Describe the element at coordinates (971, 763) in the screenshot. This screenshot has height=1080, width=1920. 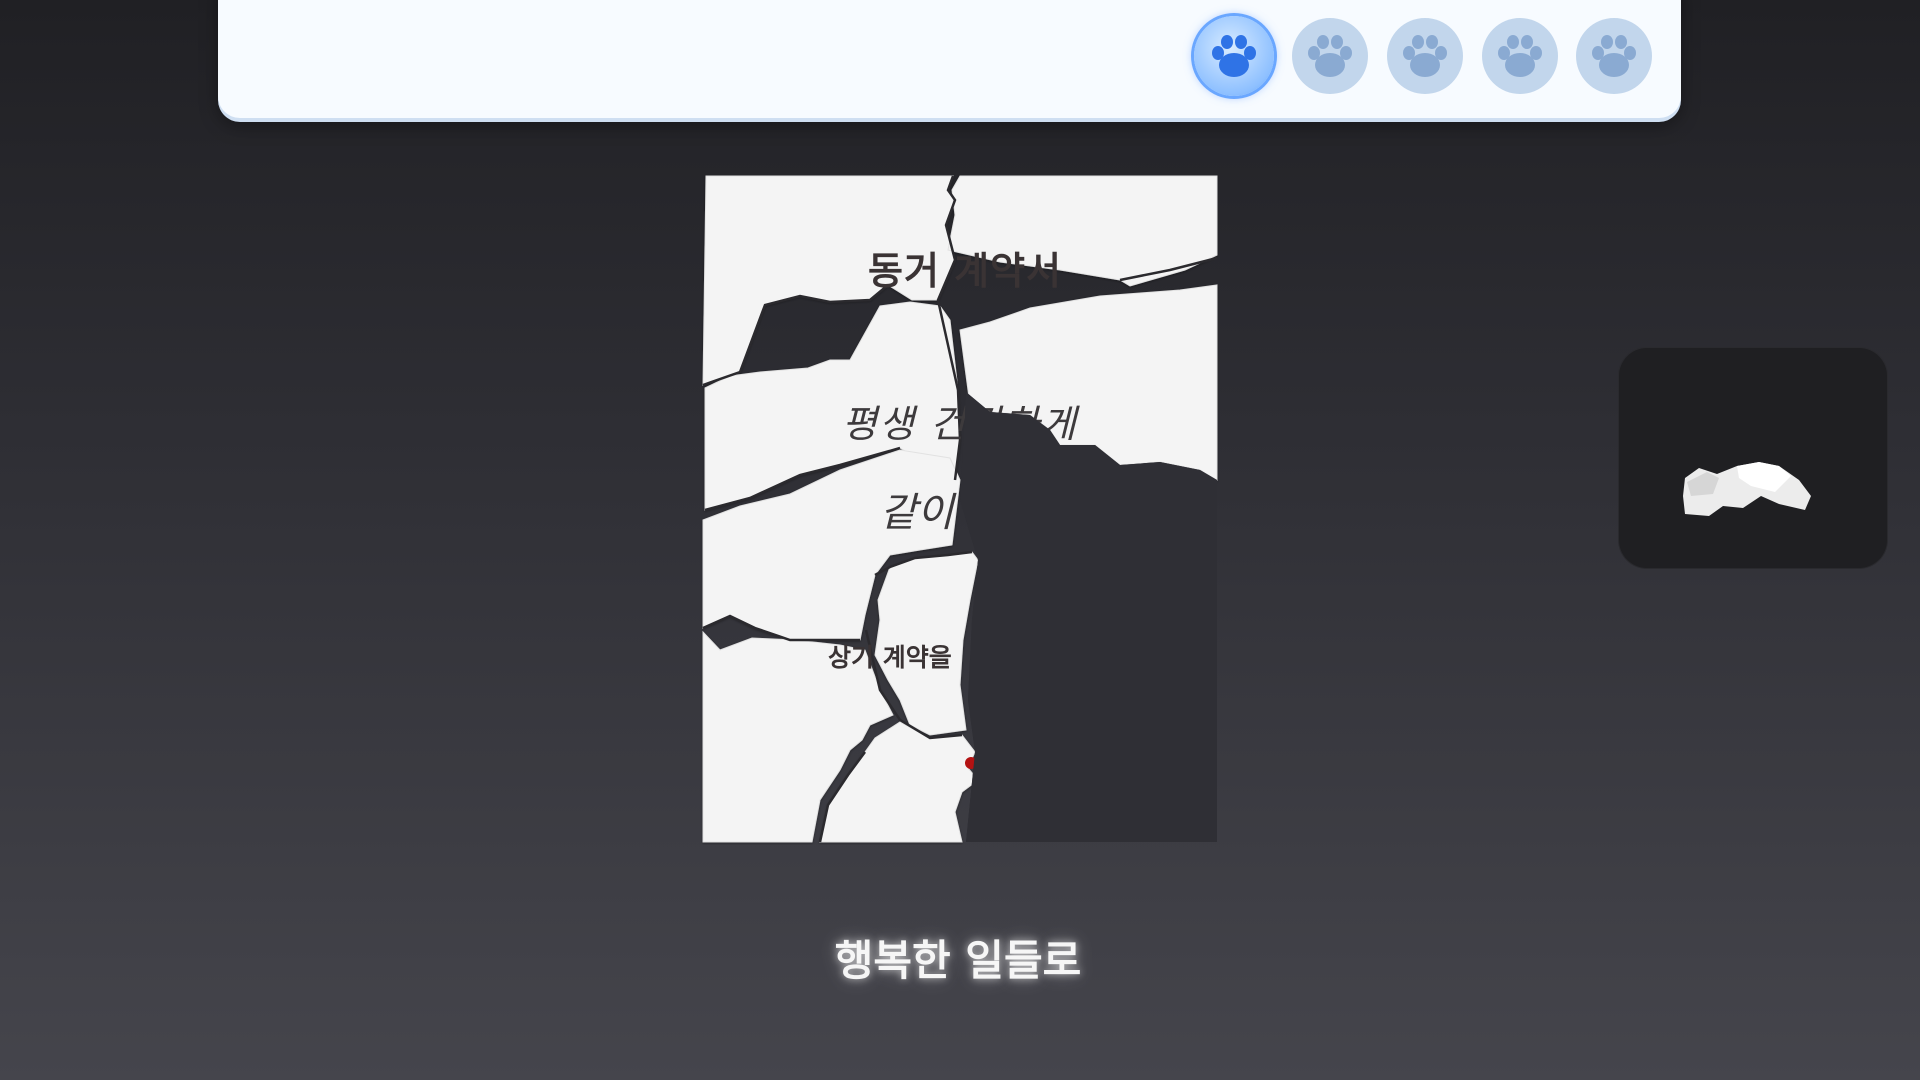
I see `seal-dot` at that location.